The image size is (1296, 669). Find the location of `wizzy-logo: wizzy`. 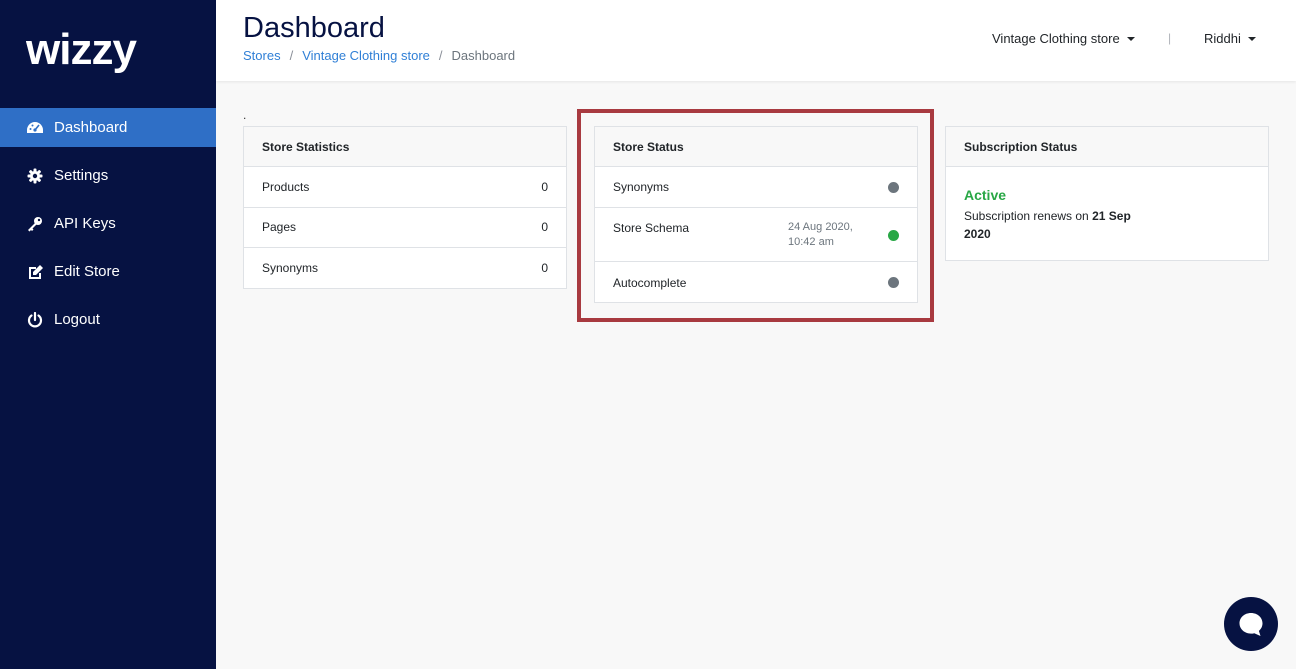

wizzy-logo: wizzy is located at coordinates (92, 54).